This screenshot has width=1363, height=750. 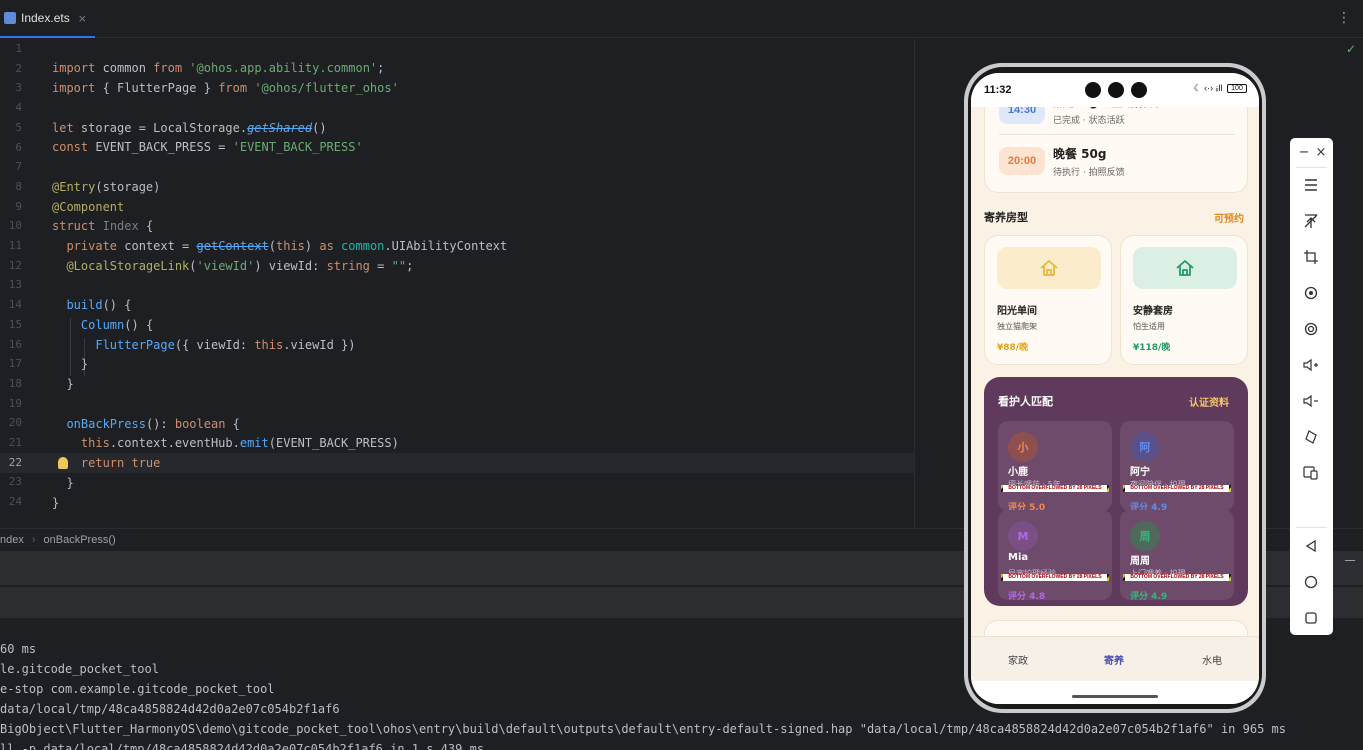 What do you see at coordinates (1184, 300) in the screenshot?
I see `room-card: 安静套房 怕生适用 ¥118/晚` at bounding box center [1184, 300].